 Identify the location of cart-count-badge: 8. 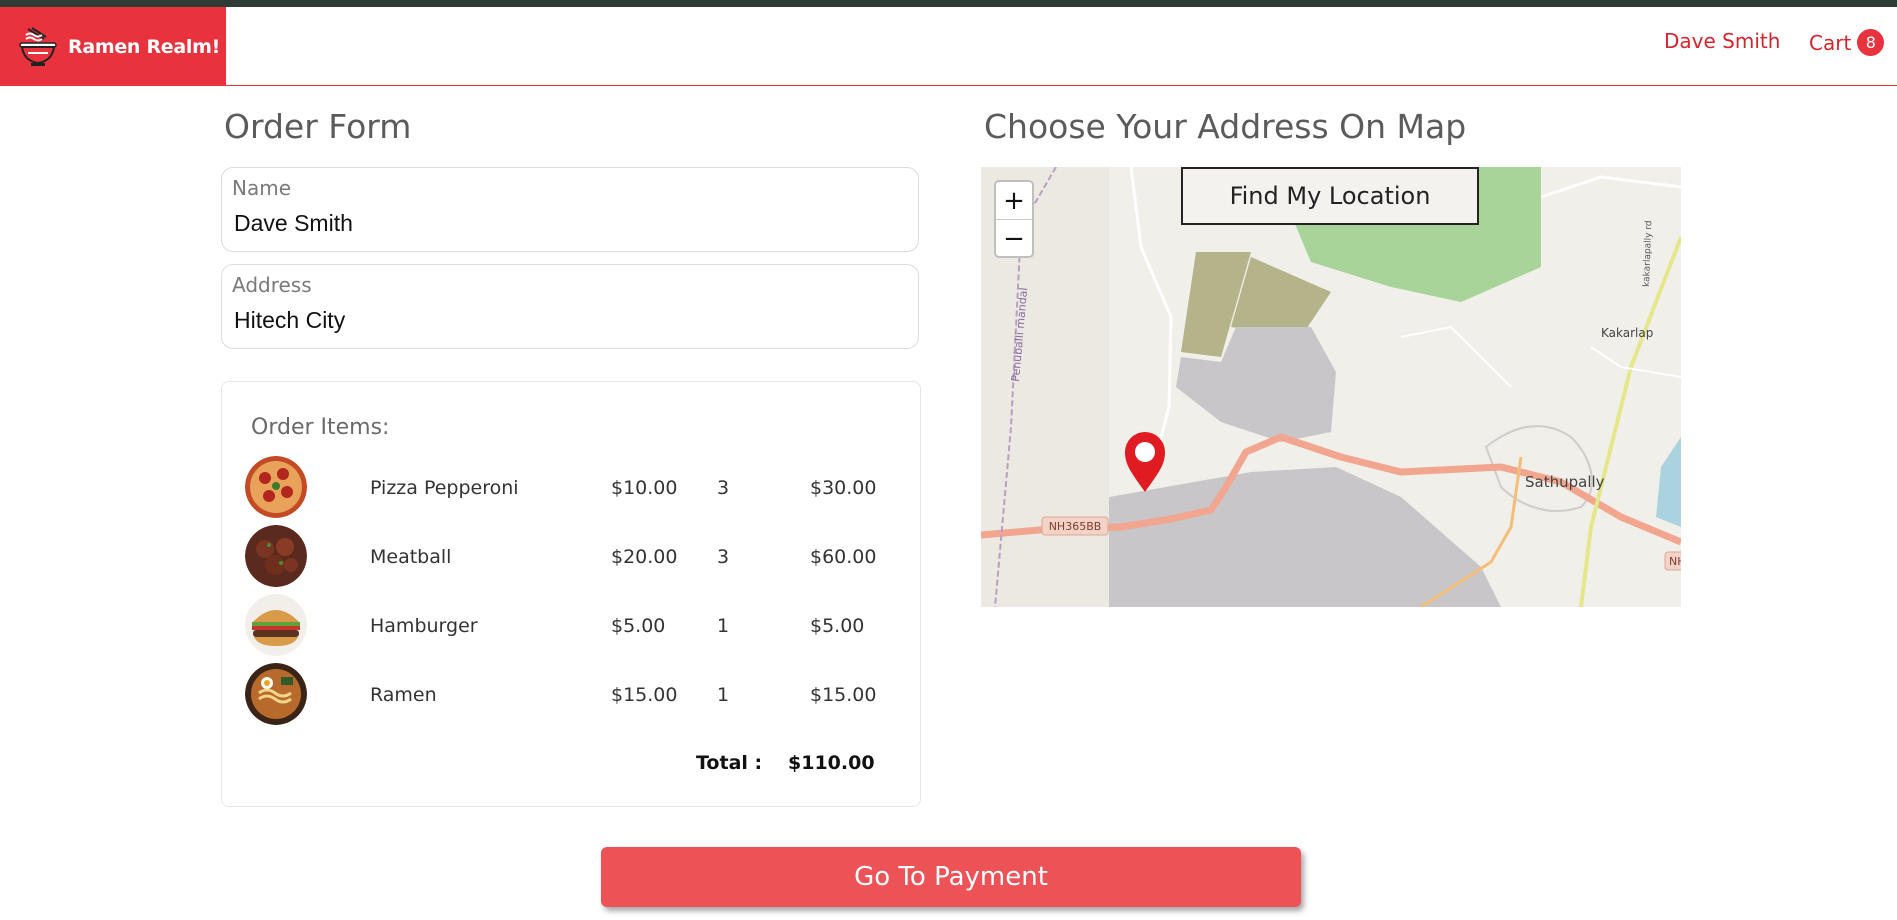
(1871, 42).